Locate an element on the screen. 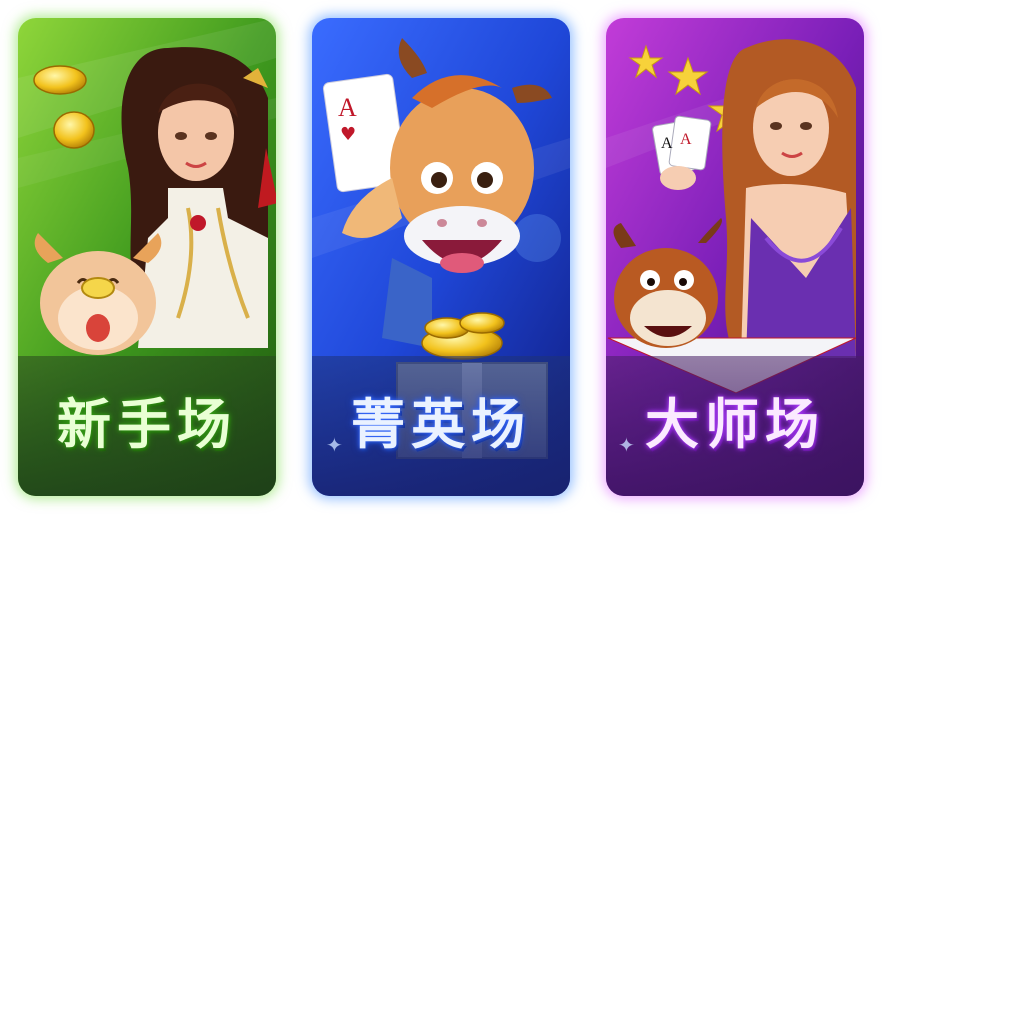  room-title-elite: 菁英场 is located at coordinates (441, 424).